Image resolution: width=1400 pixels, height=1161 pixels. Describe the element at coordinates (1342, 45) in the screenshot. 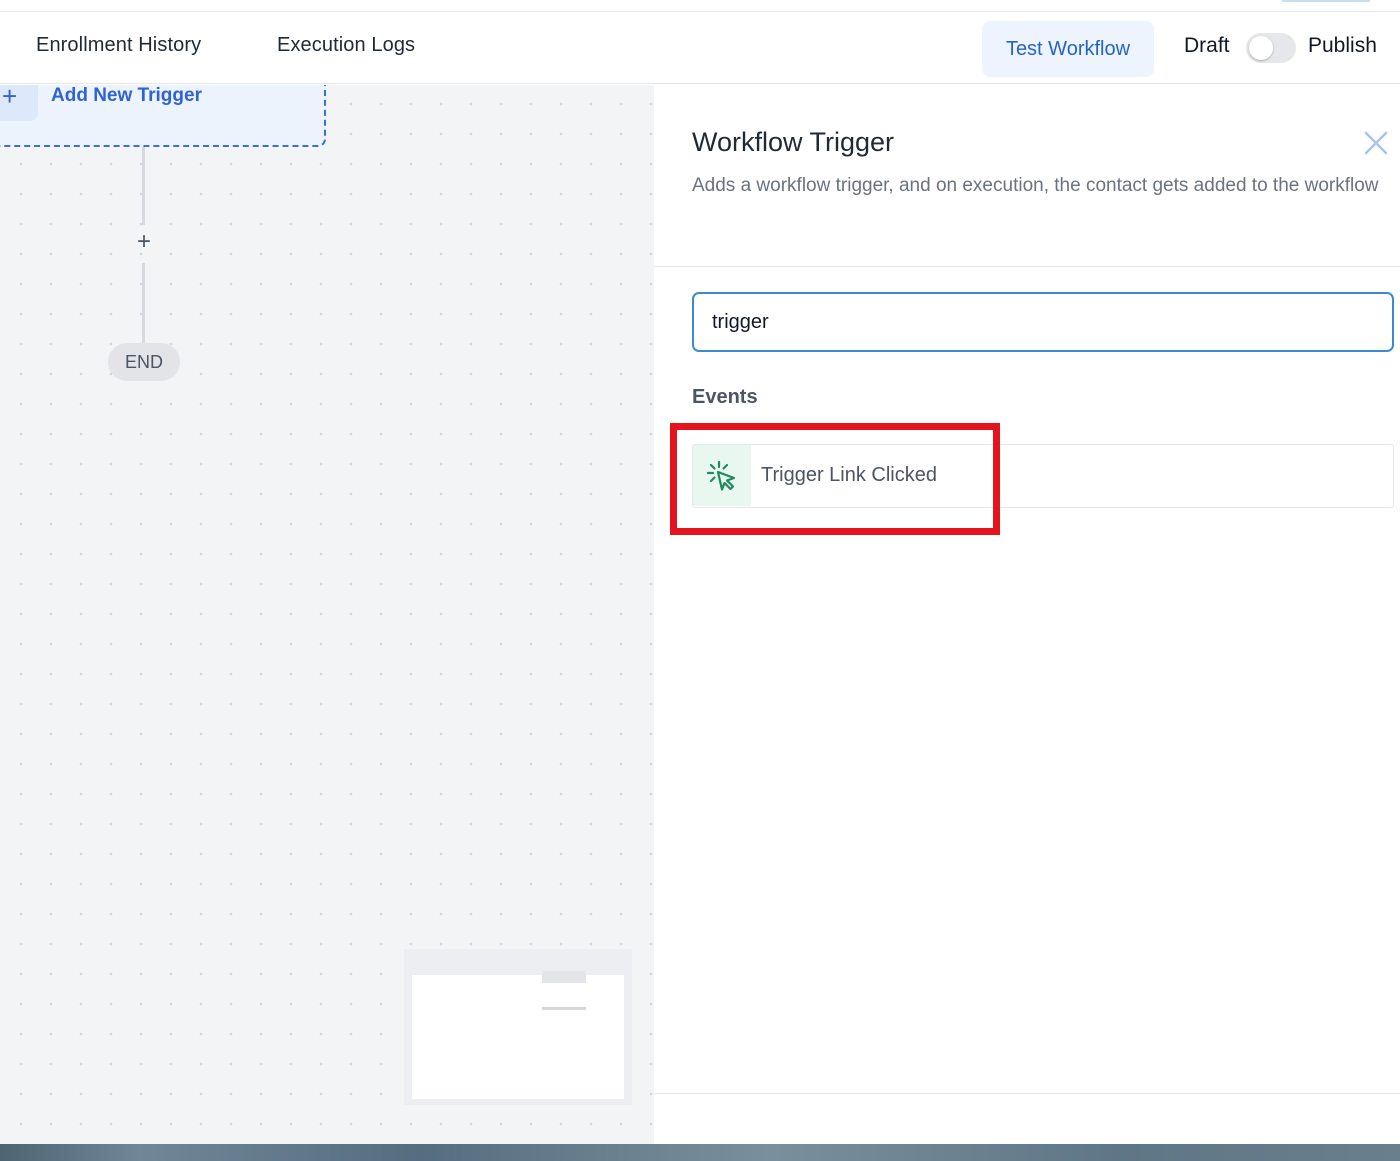

I see `publish-label: Publish` at that location.